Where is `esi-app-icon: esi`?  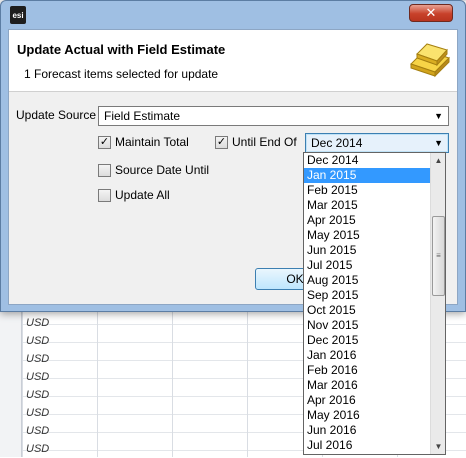
esi-app-icon: esi is located at coordinates (18, 15).